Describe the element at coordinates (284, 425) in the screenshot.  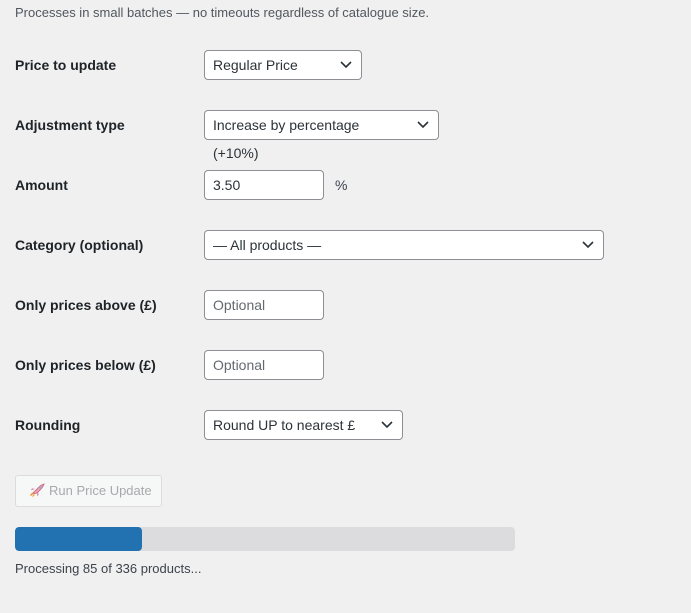
I see `rounding-value: Round UP to nearest £` at that location.